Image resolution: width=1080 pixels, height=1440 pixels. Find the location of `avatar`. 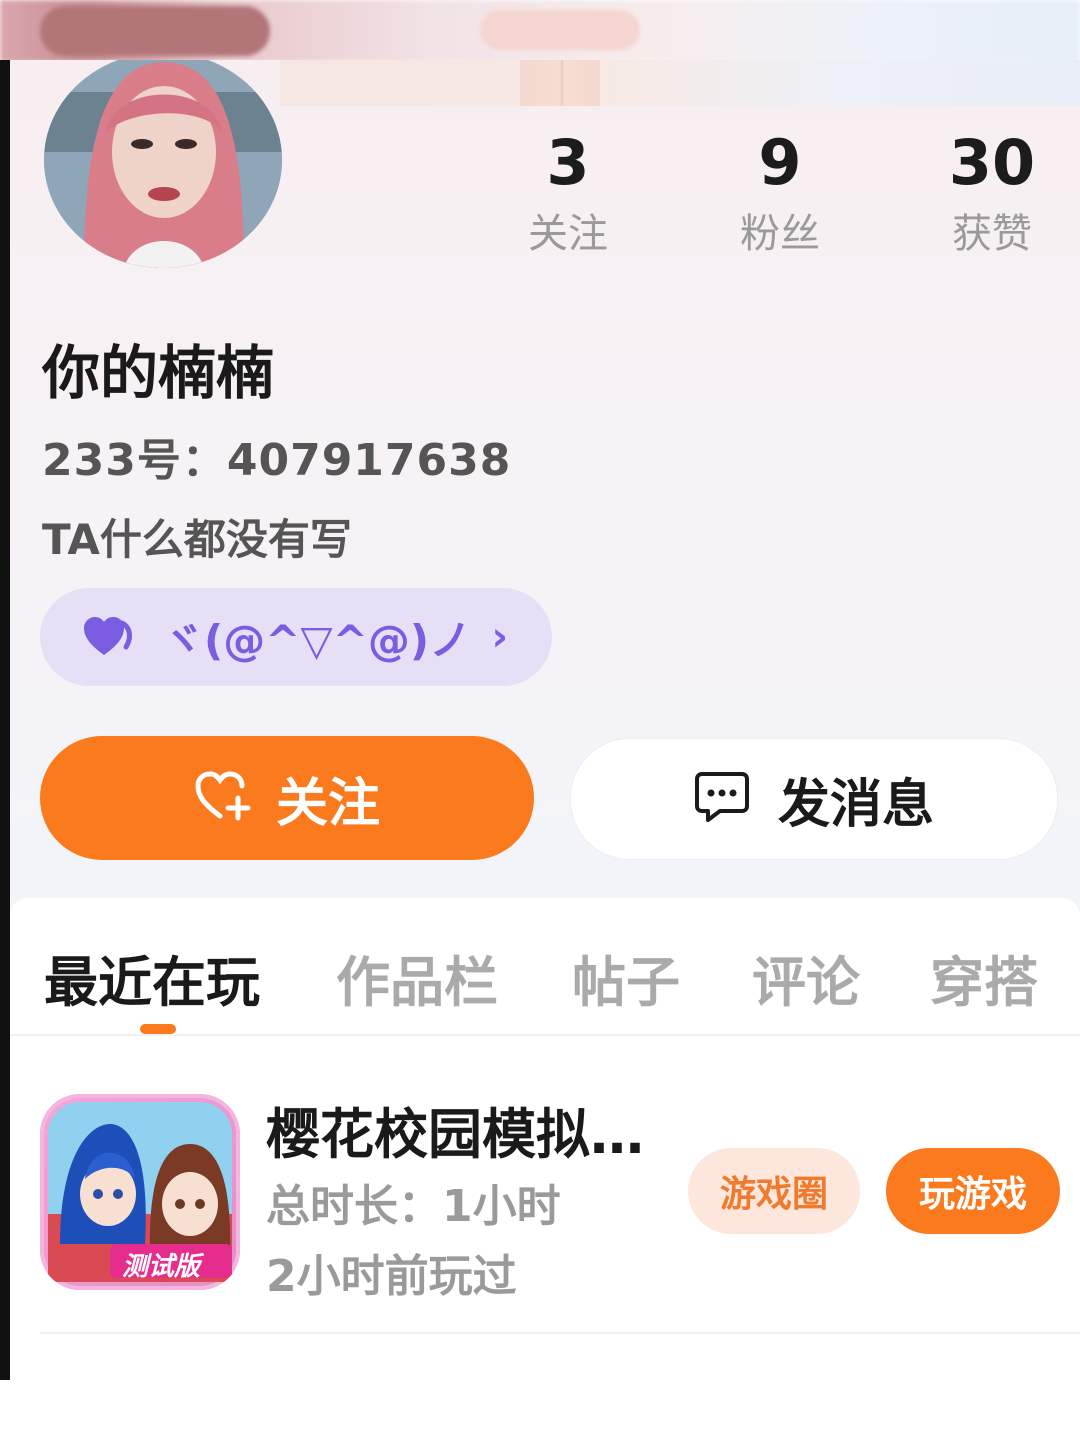

avatar is located at coordinates (163, 164).